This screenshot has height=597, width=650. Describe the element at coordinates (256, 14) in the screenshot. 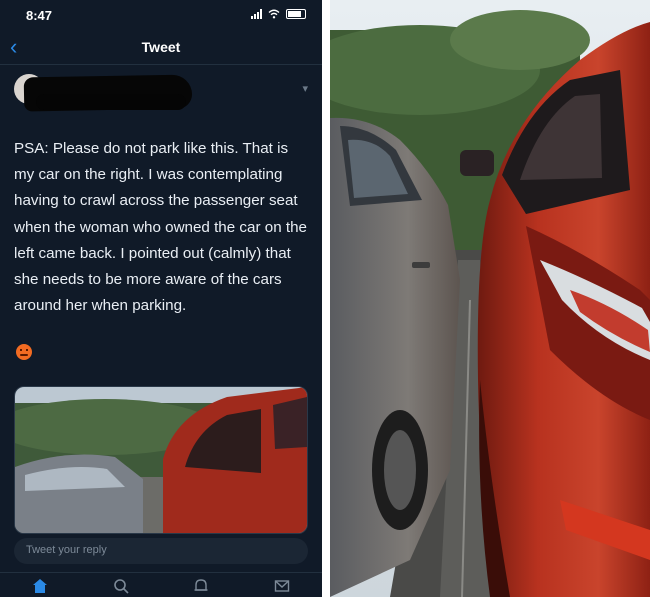

I see `signal-icon` at that location.